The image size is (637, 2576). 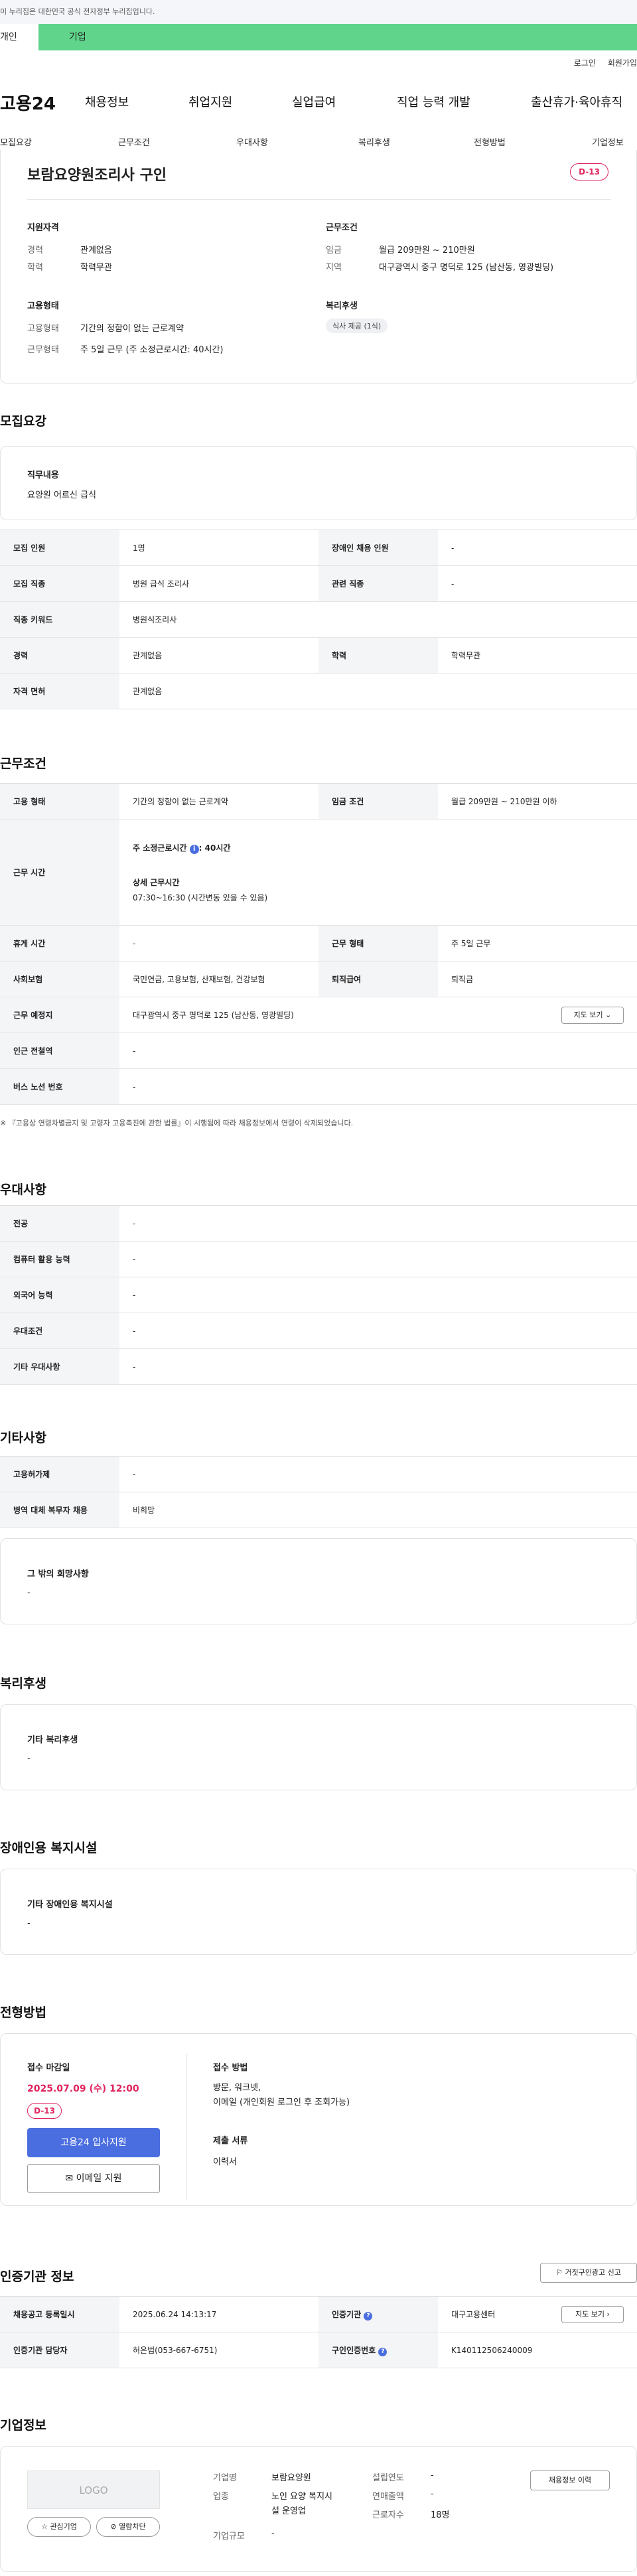 I want to click on table-row: 고용허가제 -, so click(x=319, y=1474).